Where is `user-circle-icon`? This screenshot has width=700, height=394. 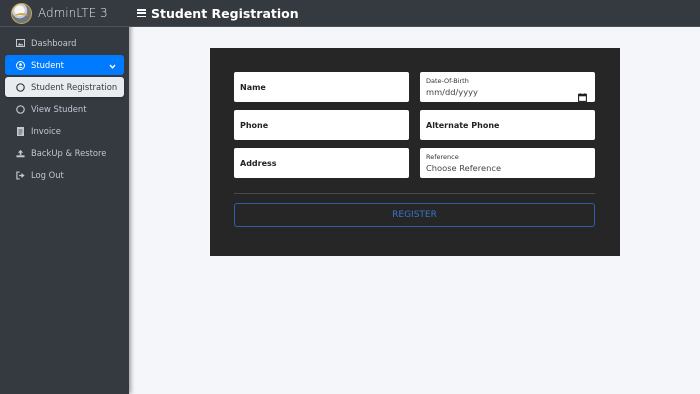
user-circle-icon is located at coordinates (20, 65).